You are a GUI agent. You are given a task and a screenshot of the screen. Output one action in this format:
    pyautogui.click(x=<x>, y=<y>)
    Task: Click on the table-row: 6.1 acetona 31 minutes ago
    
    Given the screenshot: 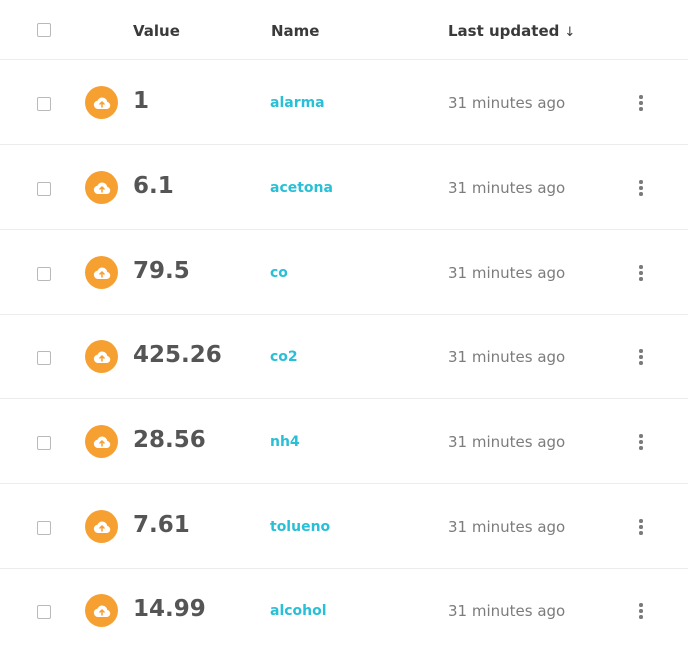 What is the action you would take?
    pyautogui.click(x=344, y=187)
    